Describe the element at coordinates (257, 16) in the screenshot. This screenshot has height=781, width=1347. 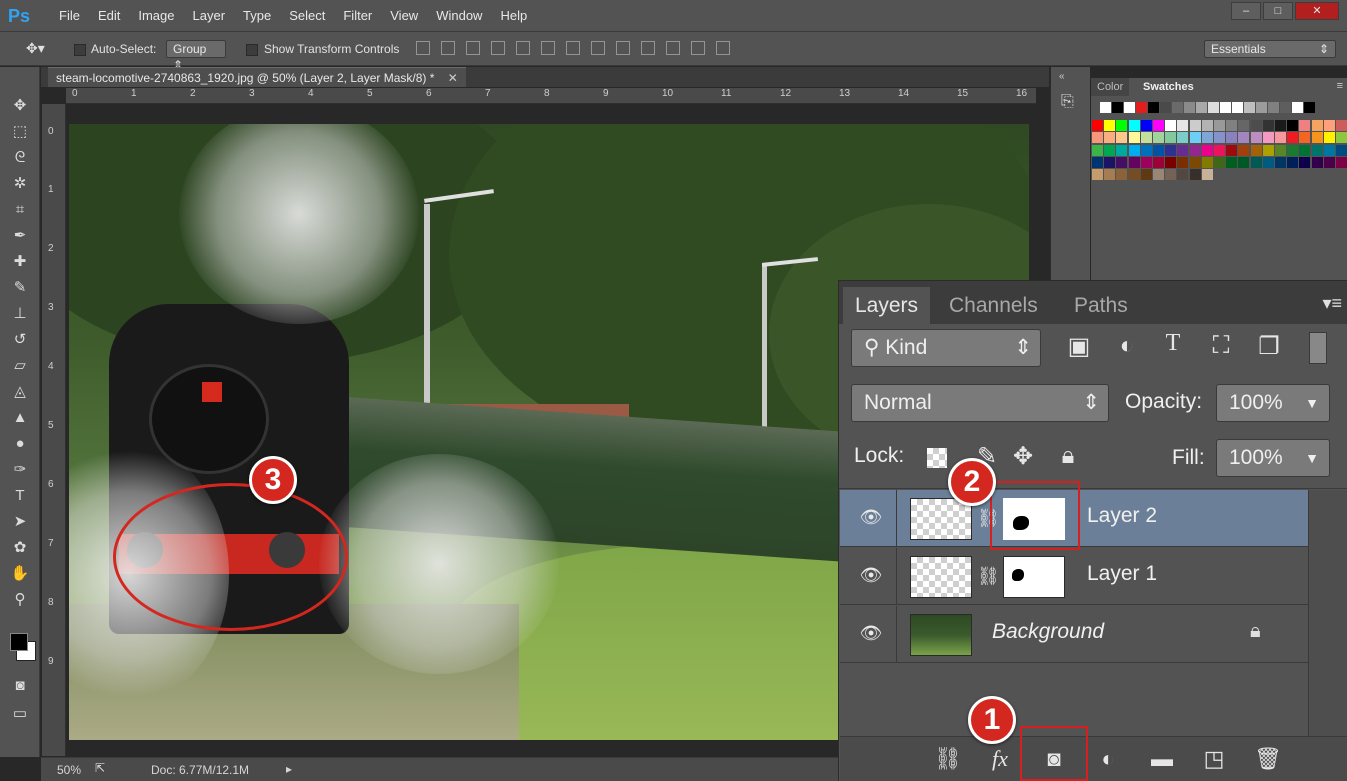
I see `menu-type: Type` at that location.